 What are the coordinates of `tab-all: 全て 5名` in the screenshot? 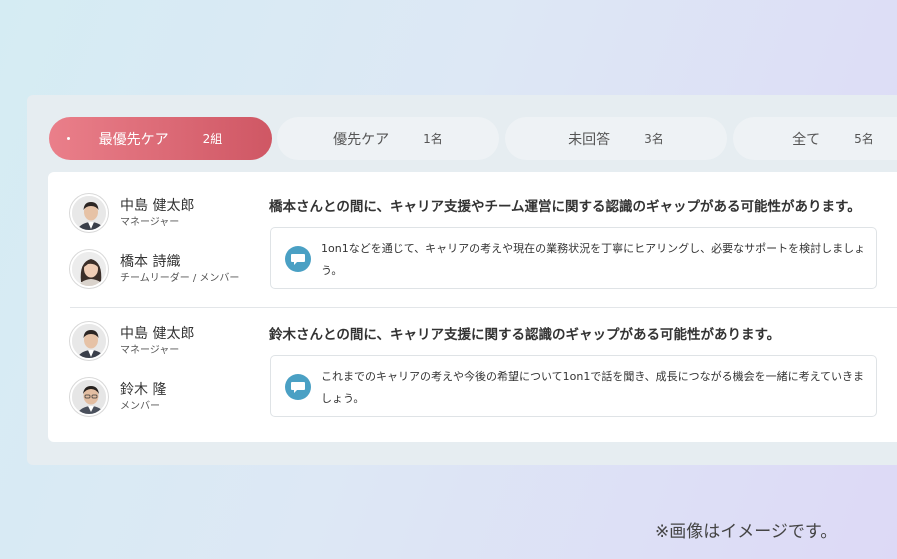 It's located at (815, 138).